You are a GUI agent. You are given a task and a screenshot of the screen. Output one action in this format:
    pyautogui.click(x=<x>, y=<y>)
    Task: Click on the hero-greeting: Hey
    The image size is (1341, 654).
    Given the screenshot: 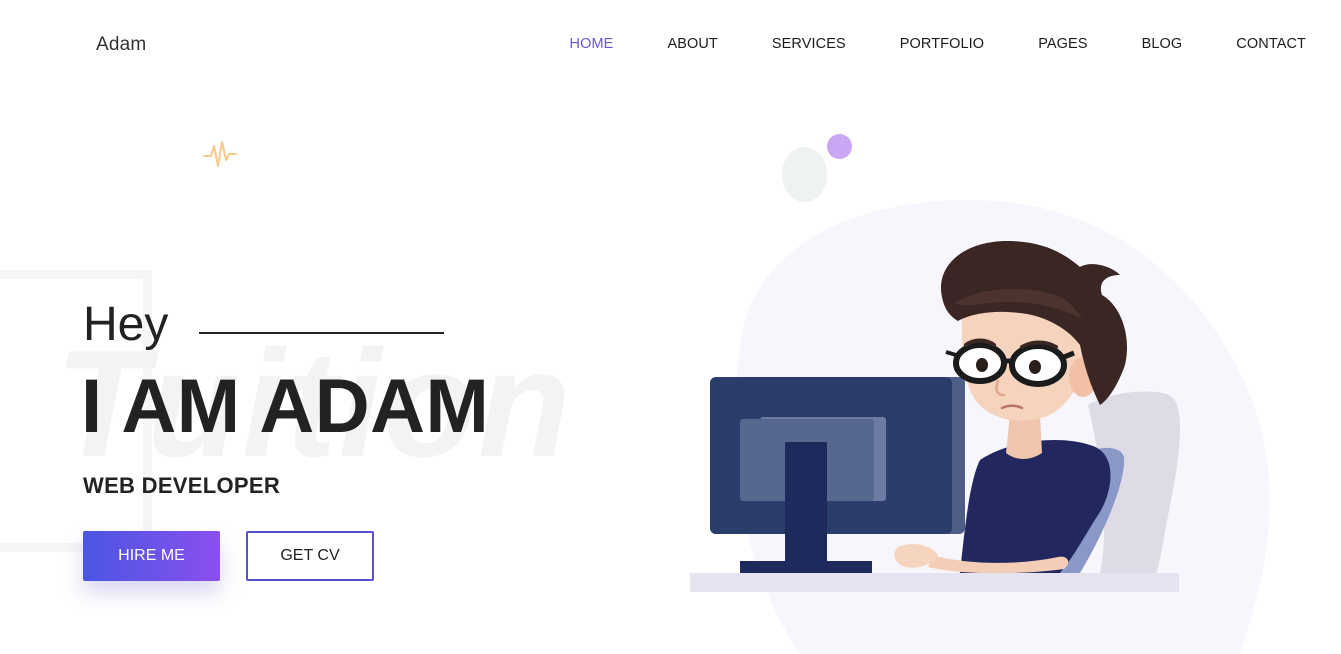 What is the action you would take?
    pyautogui.click(x=126, y=324)
    